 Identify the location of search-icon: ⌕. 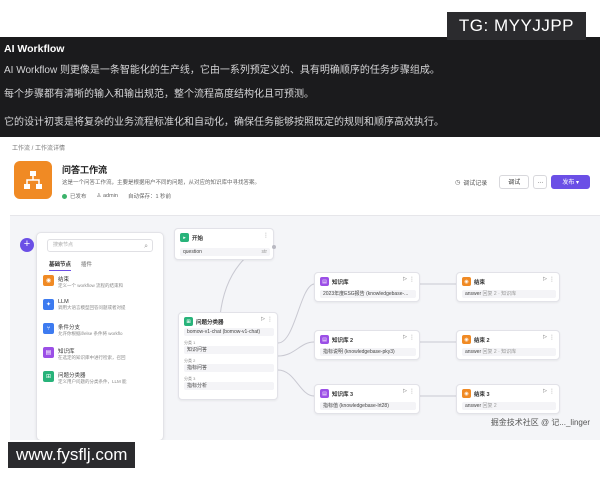
(146, 246).